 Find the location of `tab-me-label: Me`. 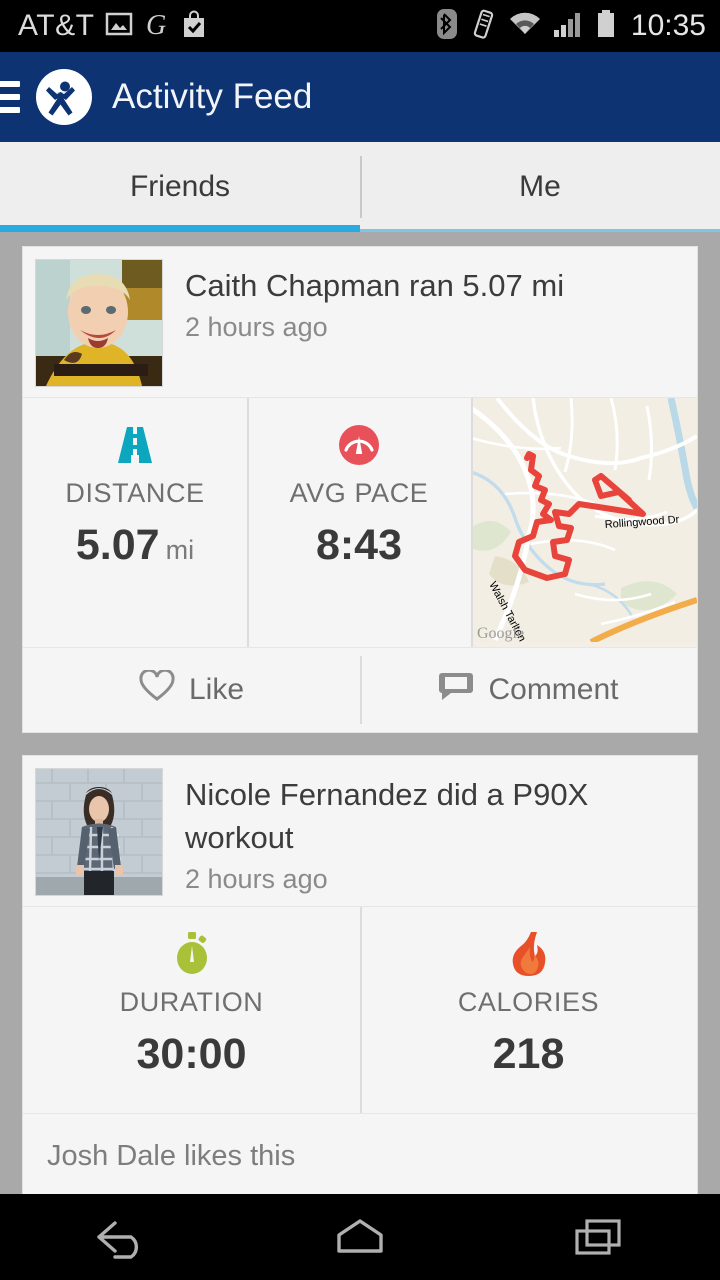

tab-me-label: Me is located at coordinates (540, 186).